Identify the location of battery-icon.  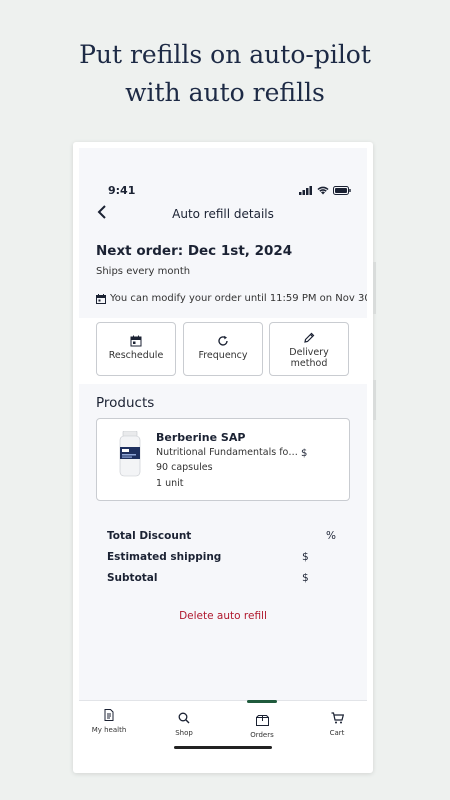
(342, 190).